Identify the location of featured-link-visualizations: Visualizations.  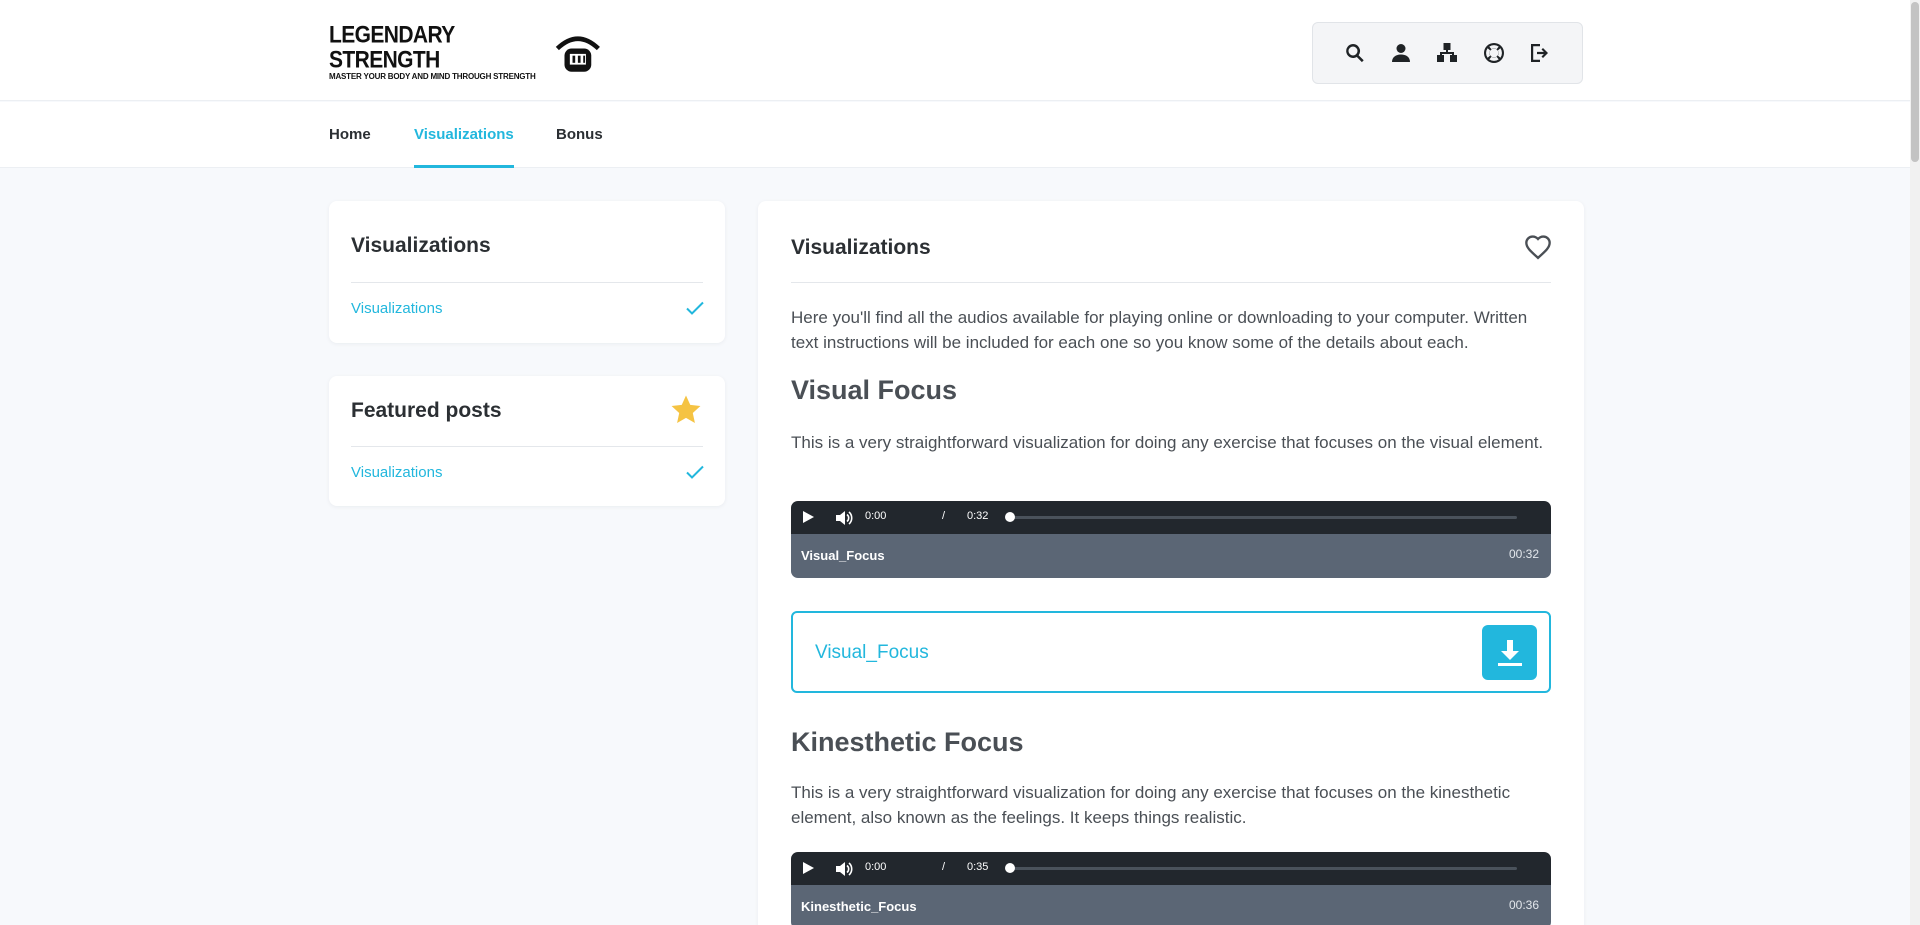
(396, 472).